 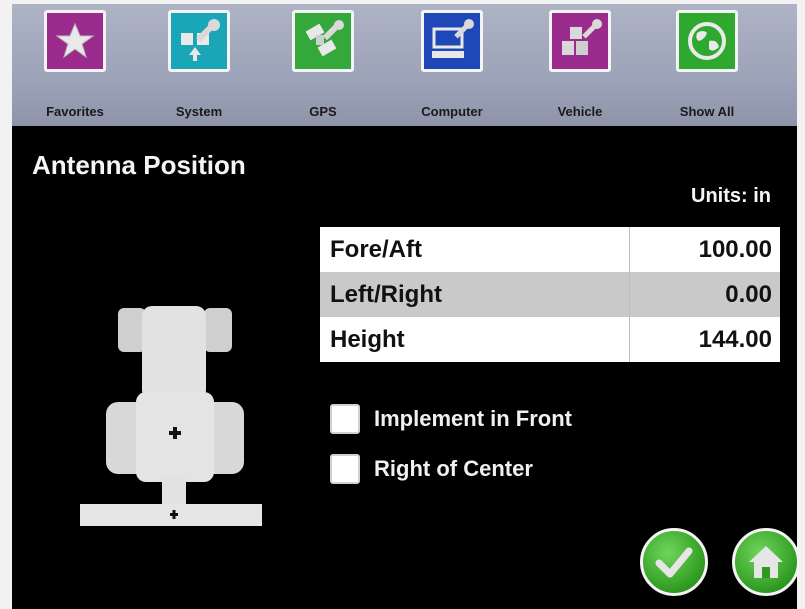 What do you see at coordinates (801, 304) in the screenshot?
I see `bezel-right` at bounding box center [801, 304].